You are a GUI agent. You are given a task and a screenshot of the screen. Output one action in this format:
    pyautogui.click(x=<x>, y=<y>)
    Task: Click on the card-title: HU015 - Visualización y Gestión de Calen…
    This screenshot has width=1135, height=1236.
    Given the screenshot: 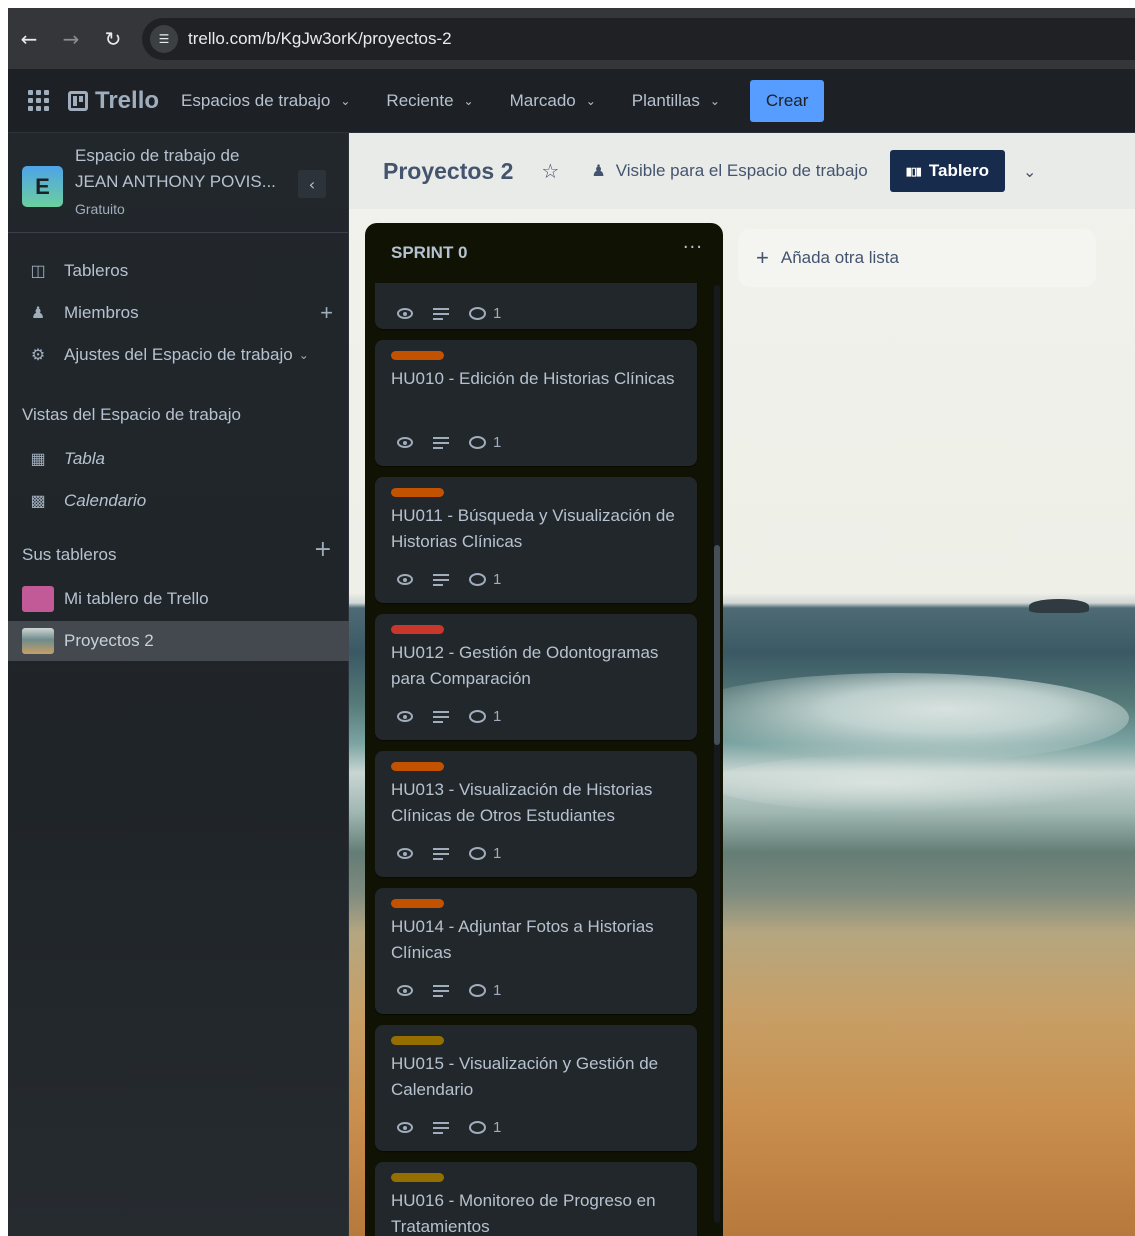 What is the action you would take?
    pyautogui.click(x=525, y=1076)
    